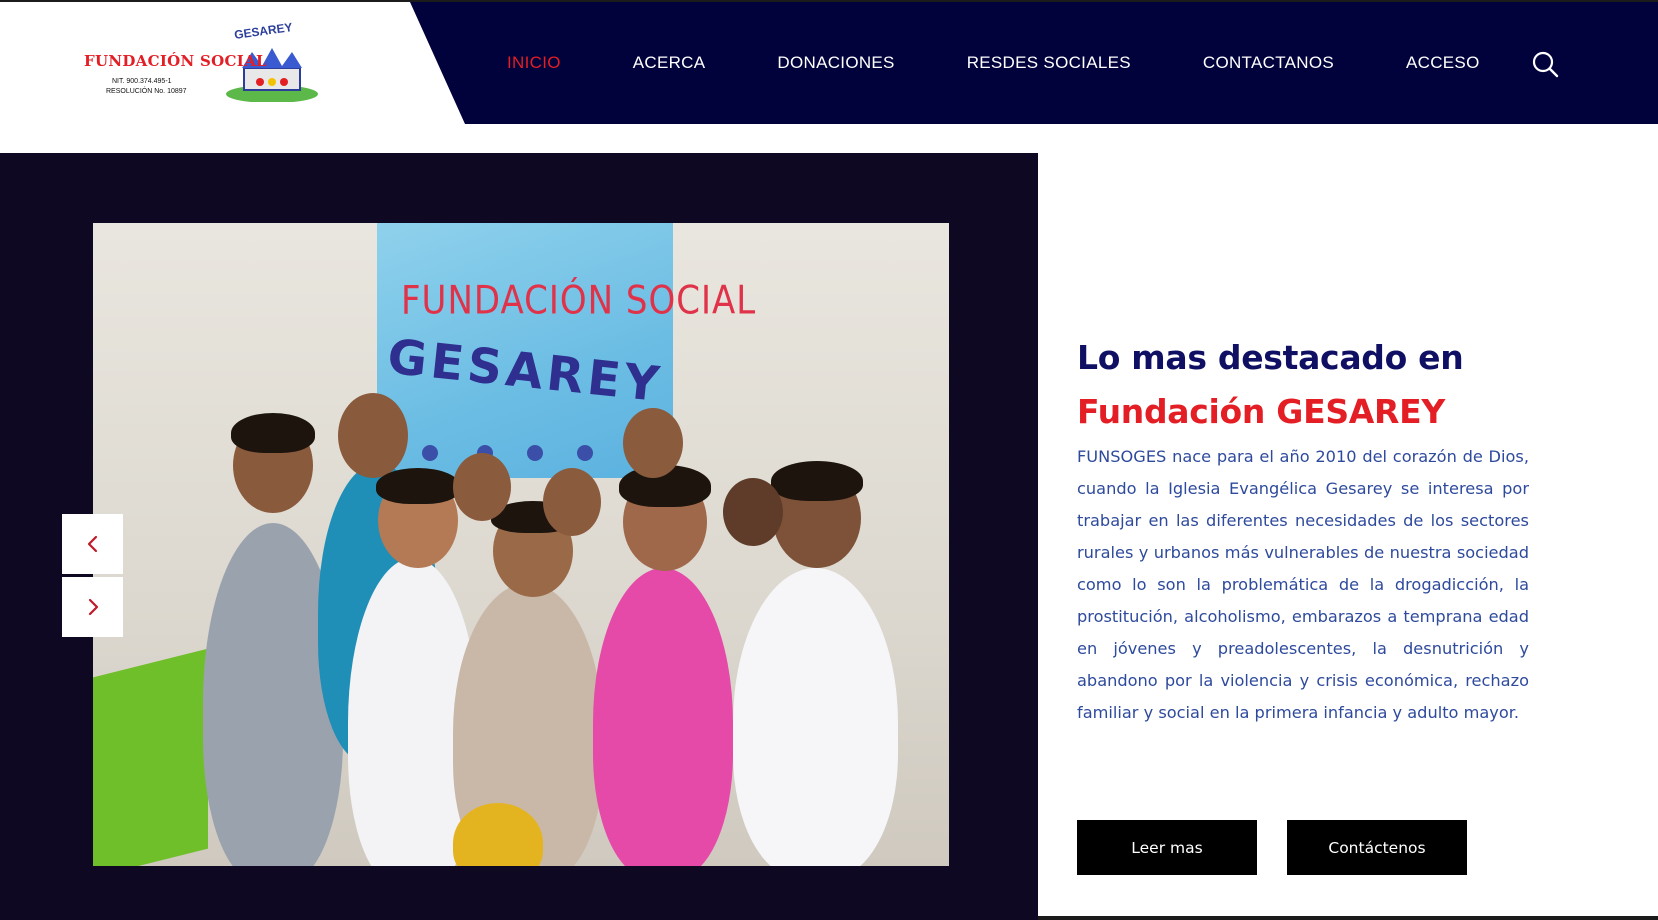  I want to click on contact-button: Contáctenos, so click(1377, 847).